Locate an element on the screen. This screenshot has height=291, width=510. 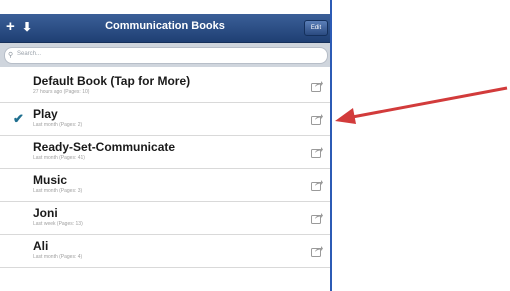
list-item: Music Last month (Pages: 3) is located at coordinates (166, 185).